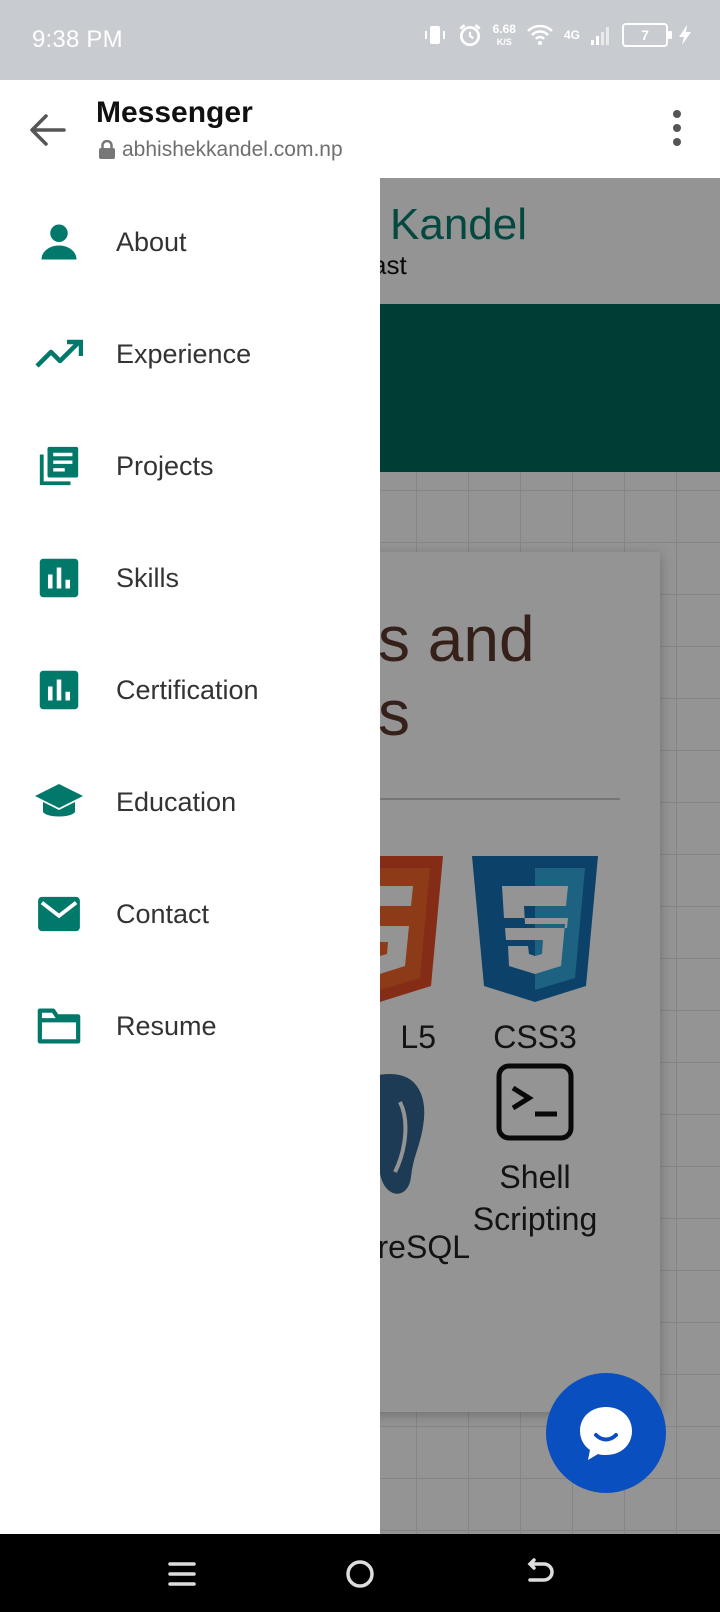  What do you see at coordinates (59, 802) in the screenshot?
I see `school-icon` at bounding box center [59, 802].